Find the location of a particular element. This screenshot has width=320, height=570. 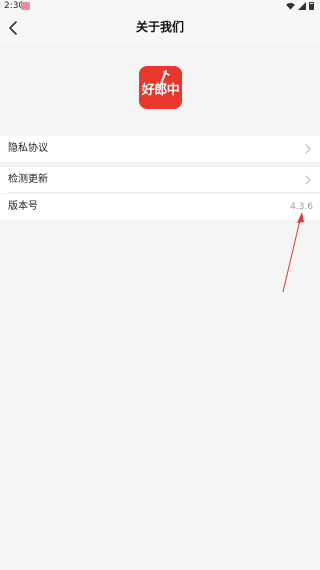

privacy-policy-label: 隐私协议 is located at coordinates (28, 148).